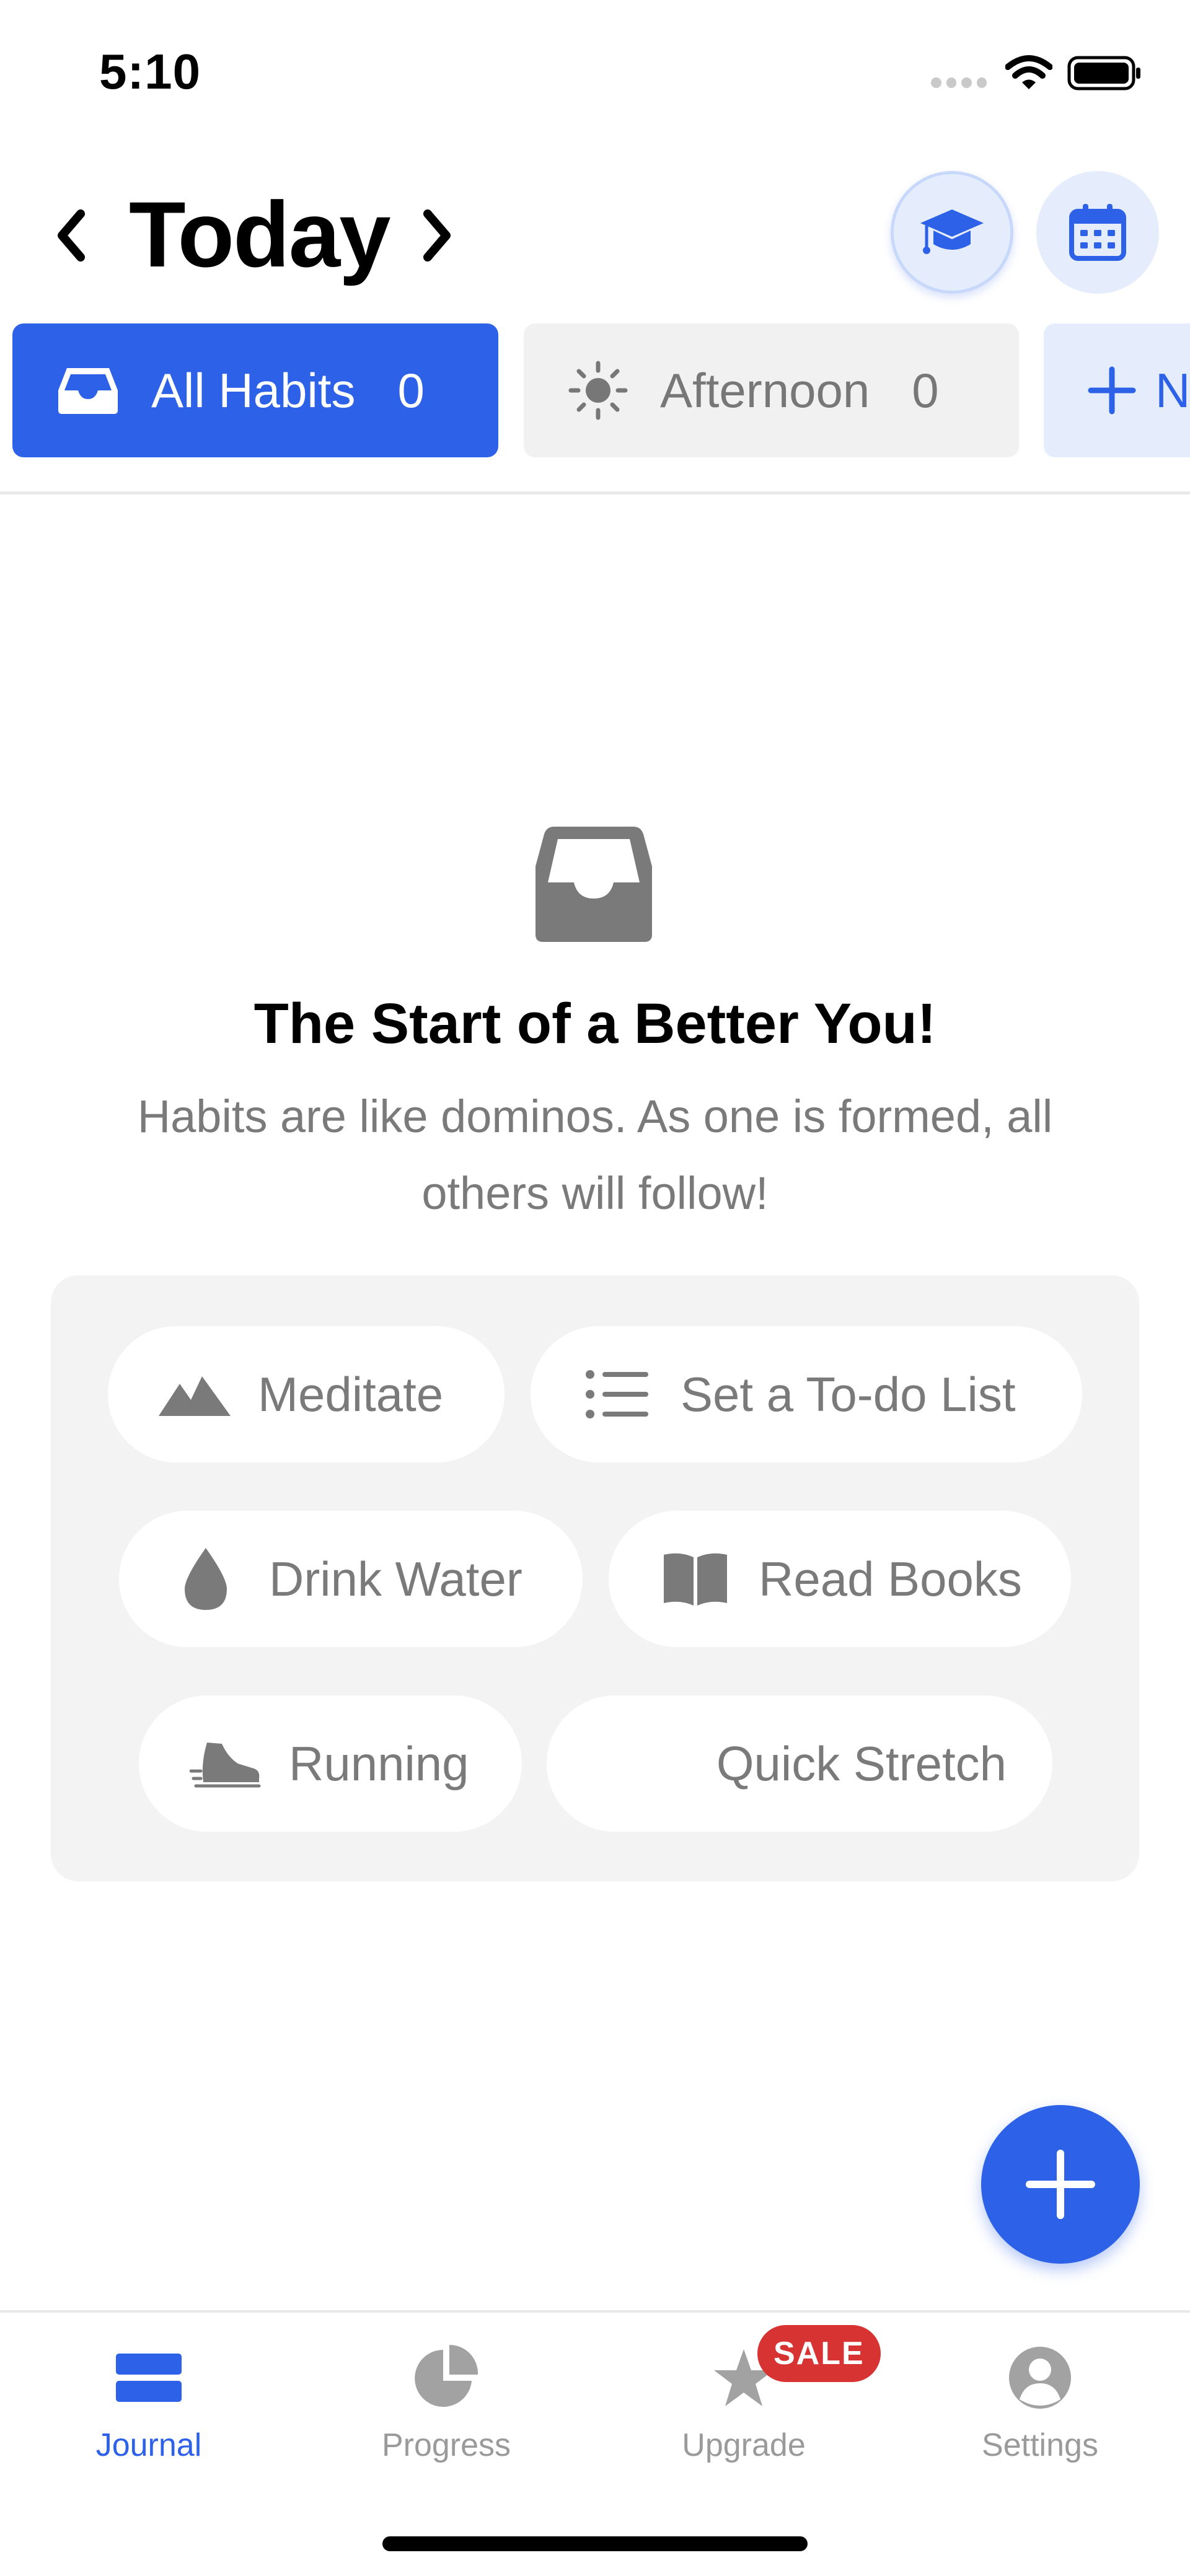 The image size is (1190, 2576). Describe the element at coordinates (959, 83) in the screenshot. I see `cellular-signal-icon` at that location.